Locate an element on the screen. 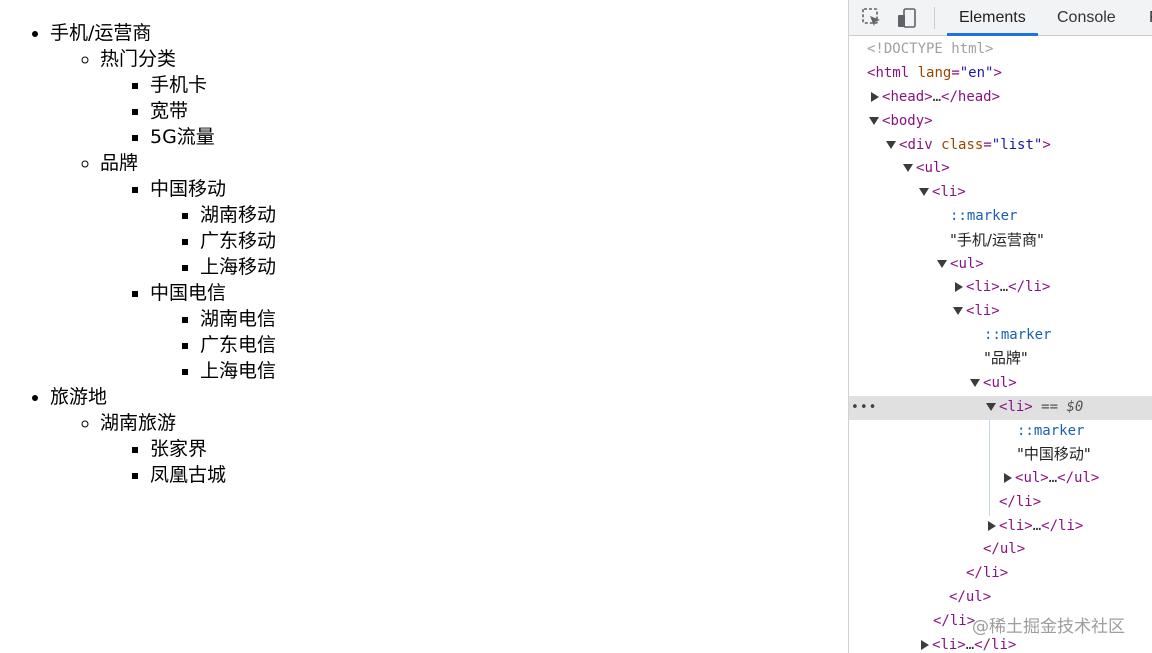 Image resolution: width=1152 pixels, height=653 pixels. text-node: "中国移动" is located at coordinates (1054, 454).